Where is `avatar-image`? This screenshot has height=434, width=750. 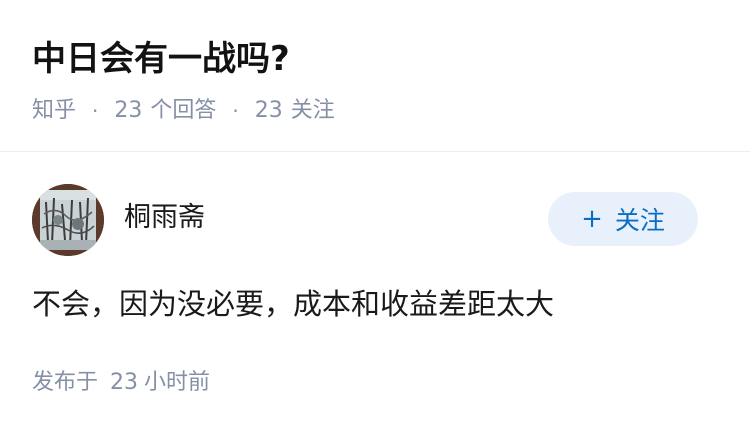
avatar-image is located at coordinates (68, 220).